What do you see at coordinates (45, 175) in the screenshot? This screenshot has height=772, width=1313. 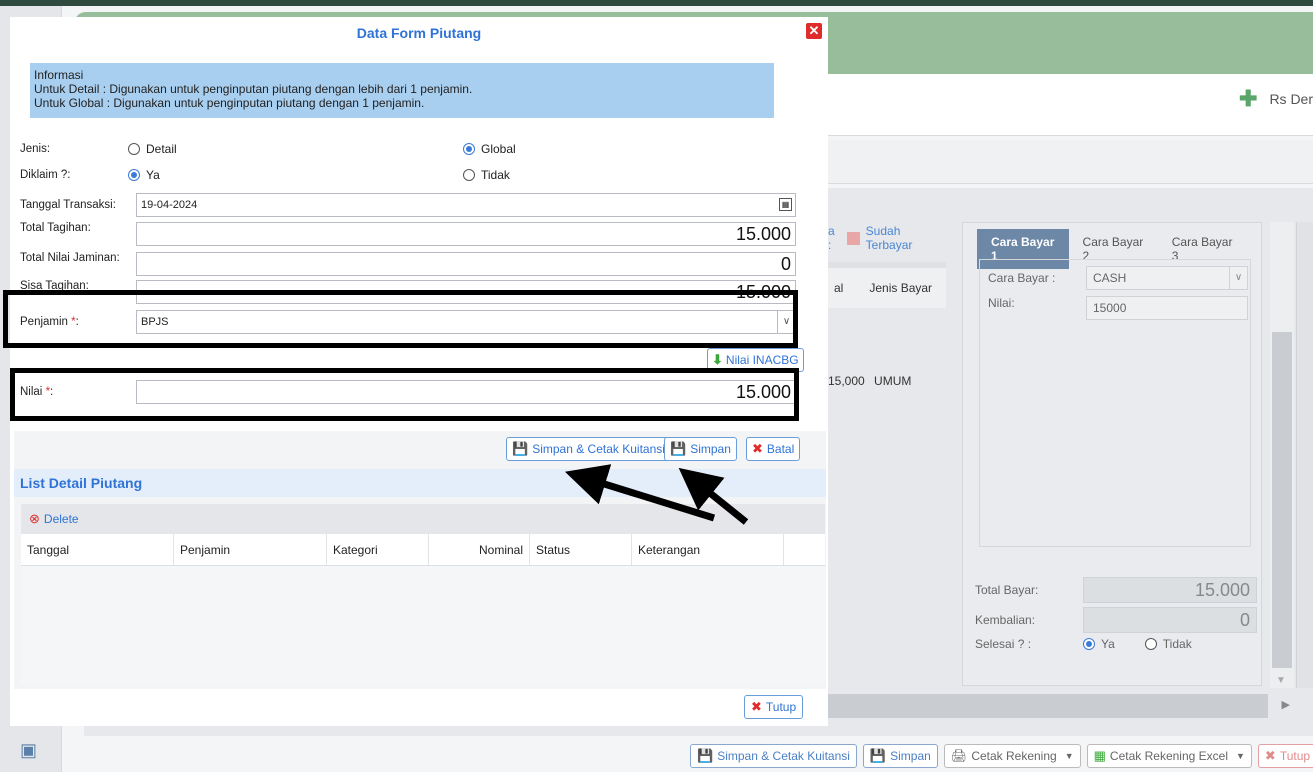 I see `diklaim-label: Diklaim ?:` at bounding box center [45, 175].